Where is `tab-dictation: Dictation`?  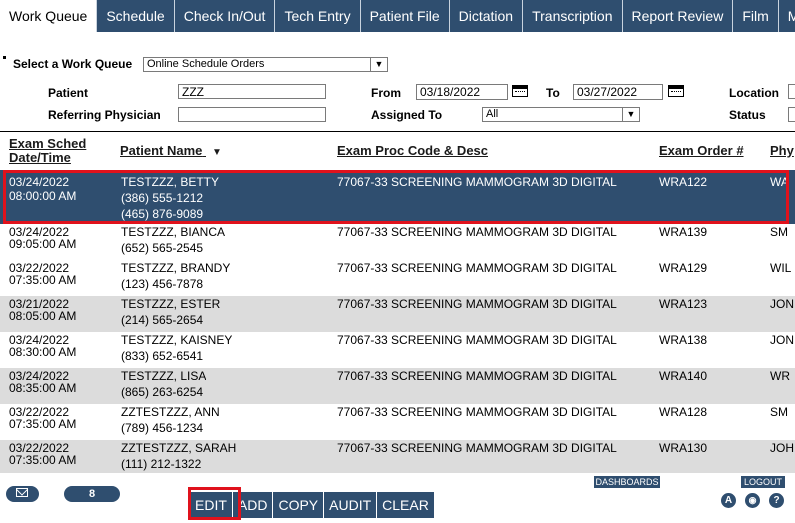 tab-dictation: Dictation is located at coordinates (487, 16).